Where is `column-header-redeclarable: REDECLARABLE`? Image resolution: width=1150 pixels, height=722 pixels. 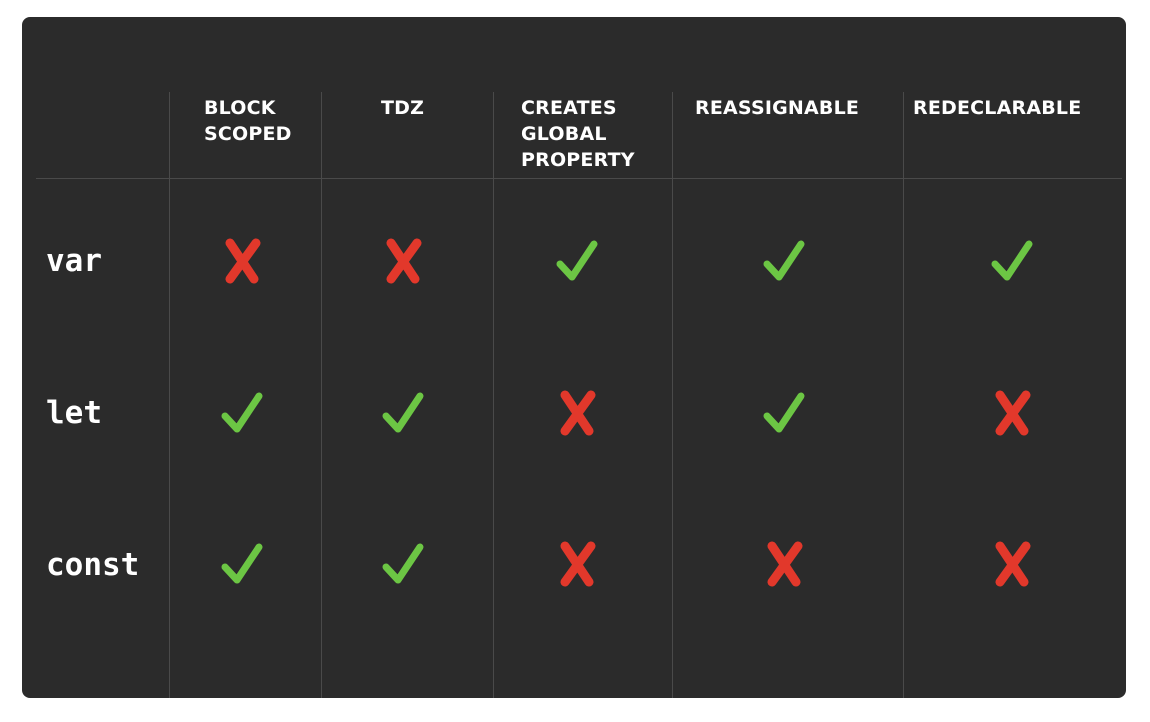
column-header-redeclarable: REDECLARABLE is located at coordinates (997, 108).